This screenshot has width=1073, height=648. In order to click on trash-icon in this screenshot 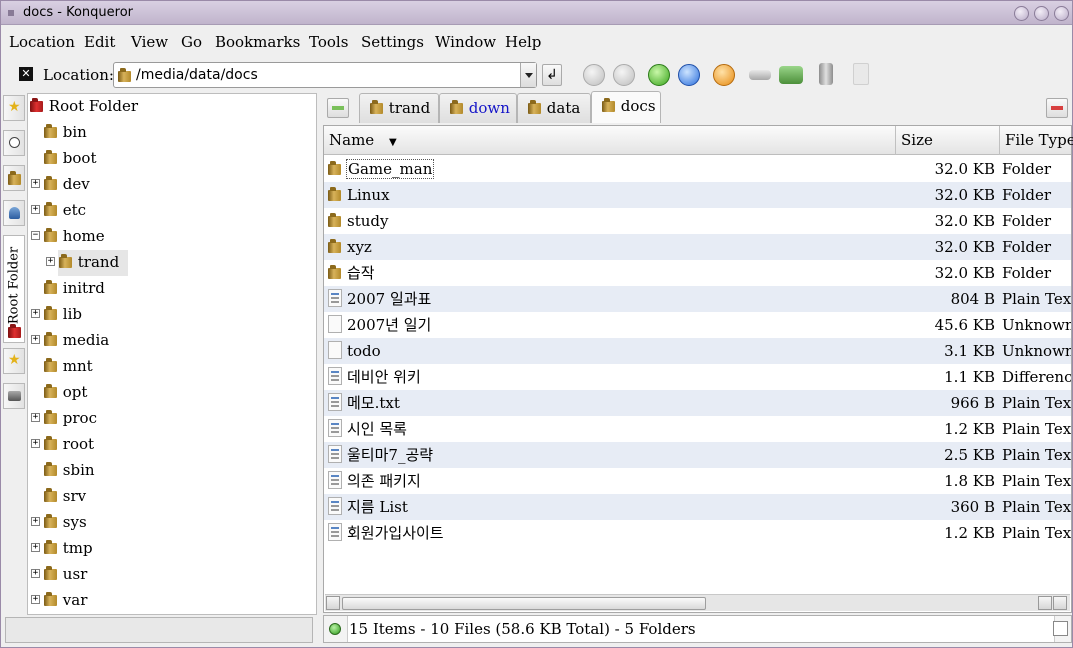, I will do `click(826, 74)`.